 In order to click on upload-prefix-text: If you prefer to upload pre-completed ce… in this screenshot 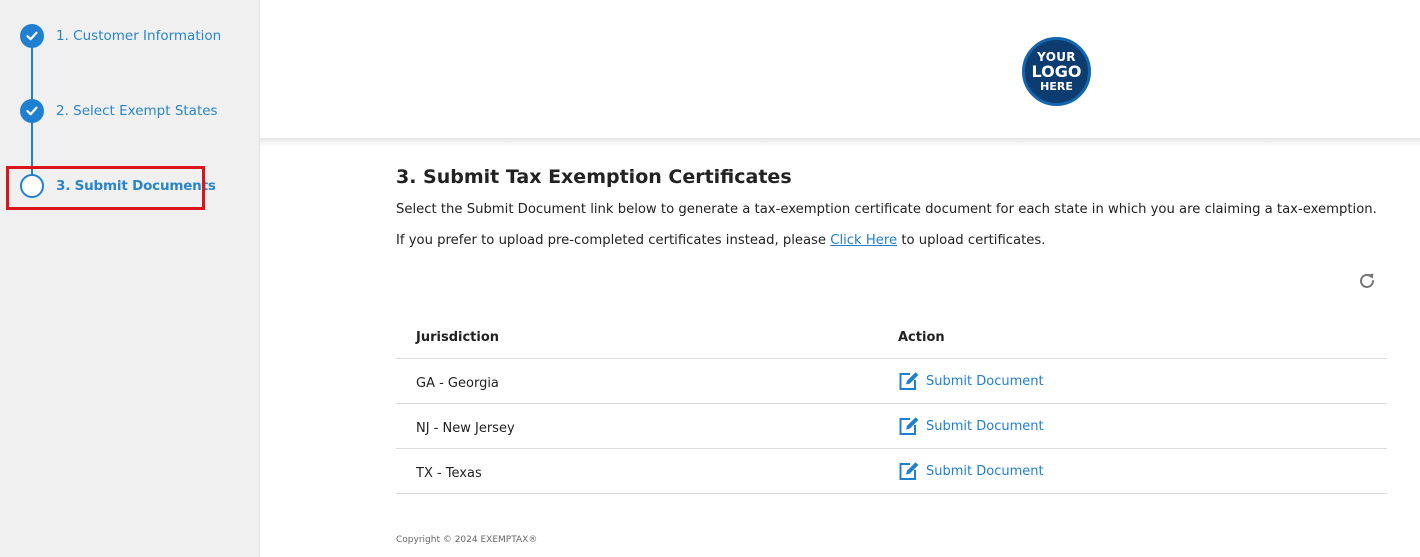, I will do `click(613, 240)`.